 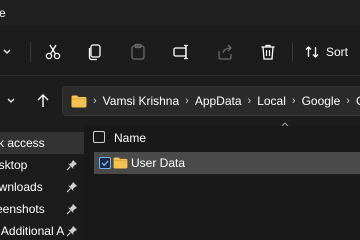 I want to click on breadcrumb-google: Google, so click(x=321, y=101).